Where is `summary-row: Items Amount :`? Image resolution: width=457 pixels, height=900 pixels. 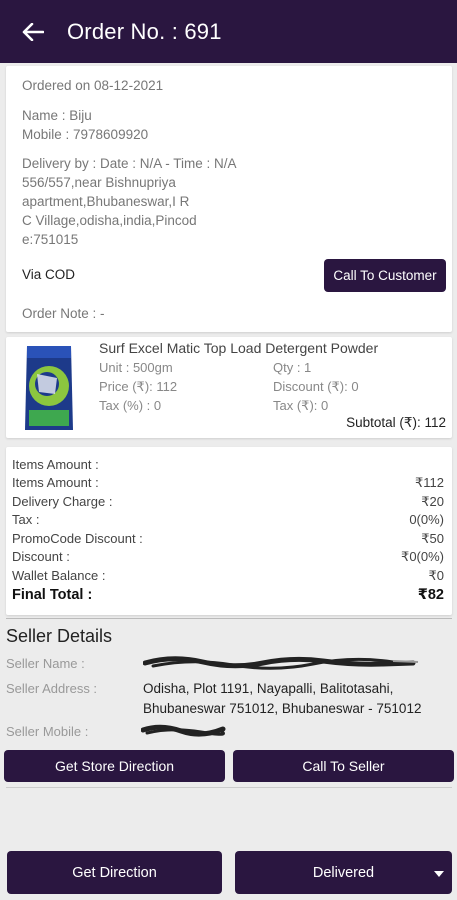
summary-row: Items Amount : is located at coordinates (55, 464).